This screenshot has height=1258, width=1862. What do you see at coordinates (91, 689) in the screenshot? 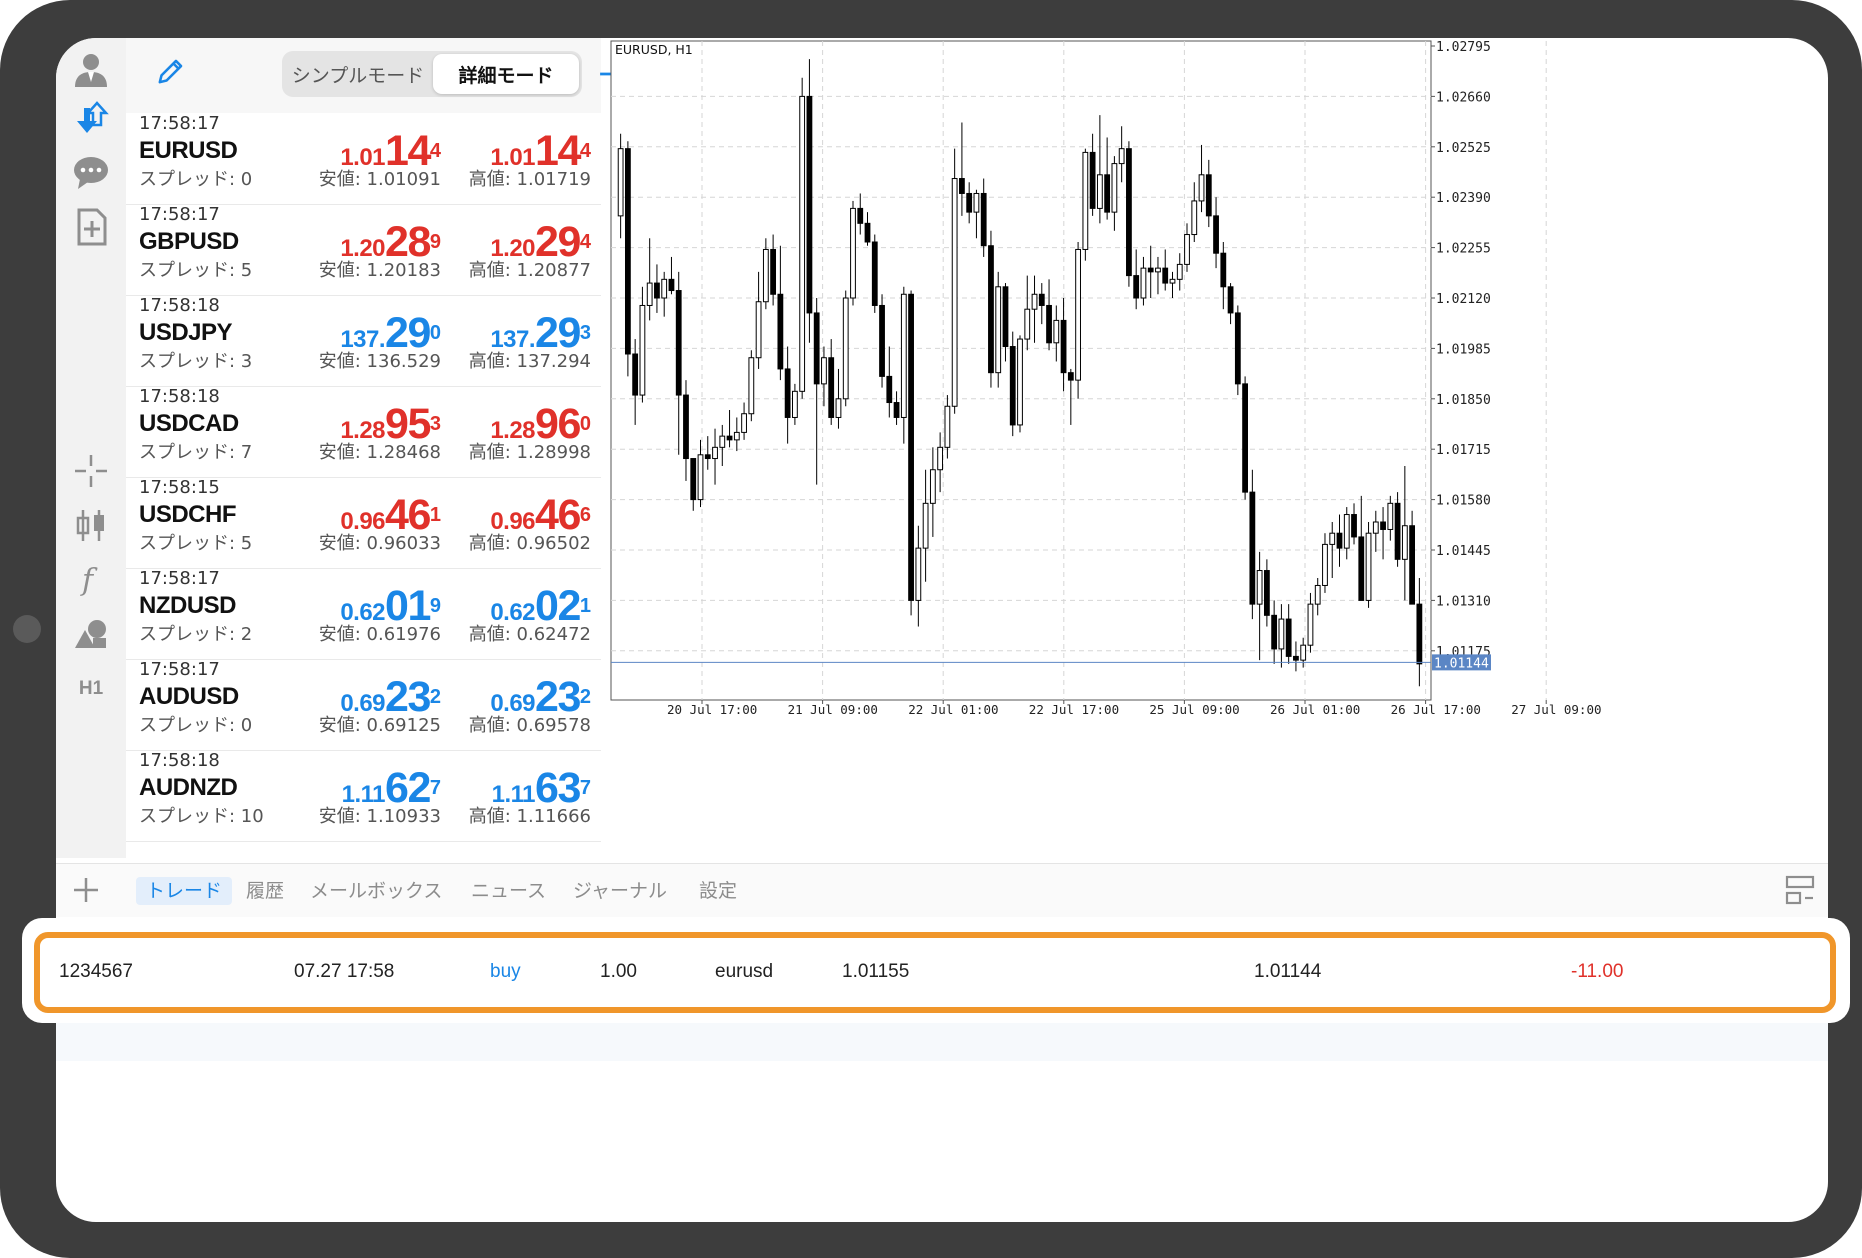
I see `timeframe-button: H1` at bounding box center [91, 689].